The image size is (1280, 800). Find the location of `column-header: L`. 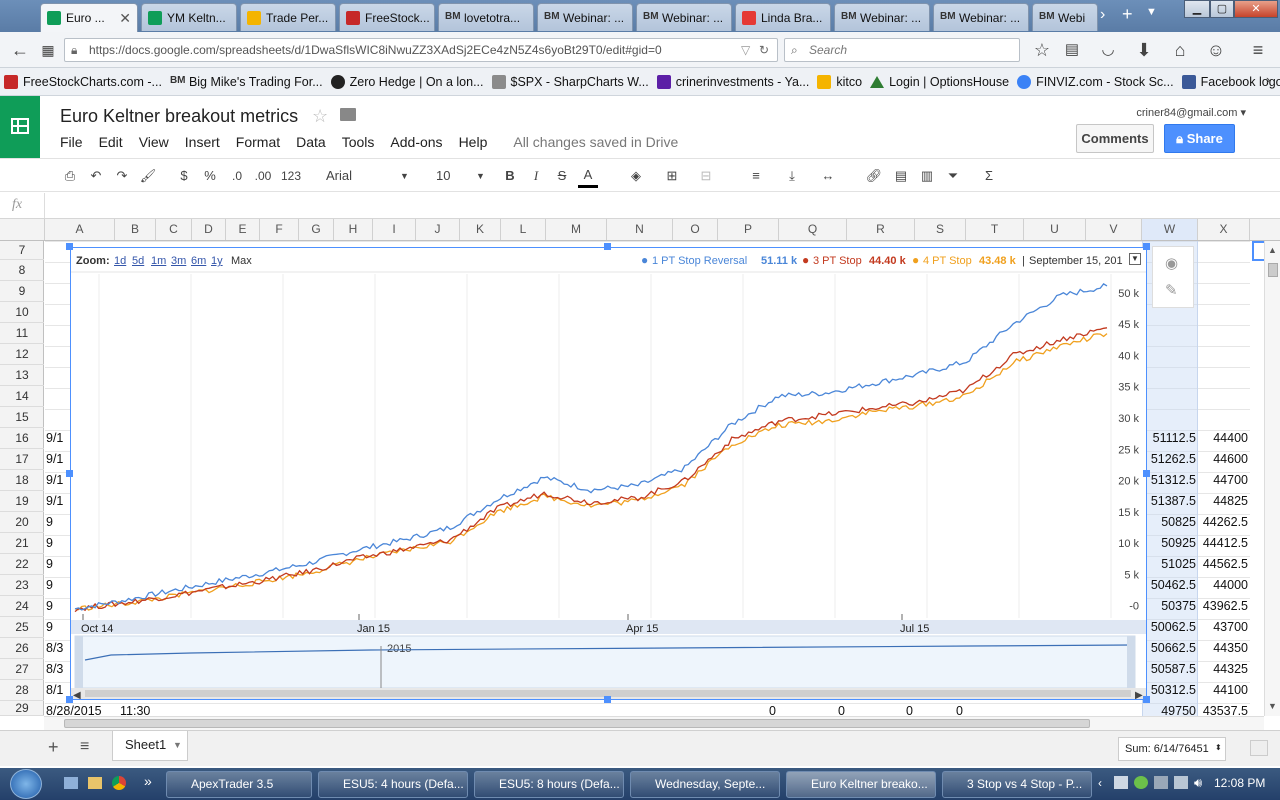

column-header: L is located at coordinates (523, 229).